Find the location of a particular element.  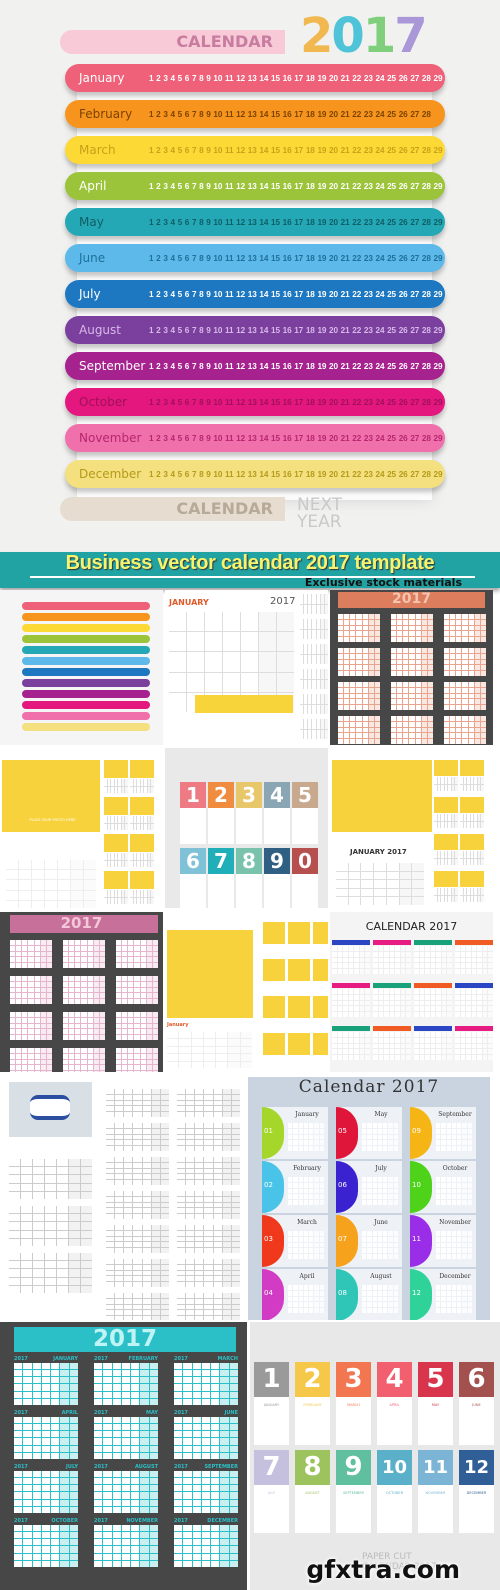

month-name: NOVEMBER is located at coordinates (142, 1521).